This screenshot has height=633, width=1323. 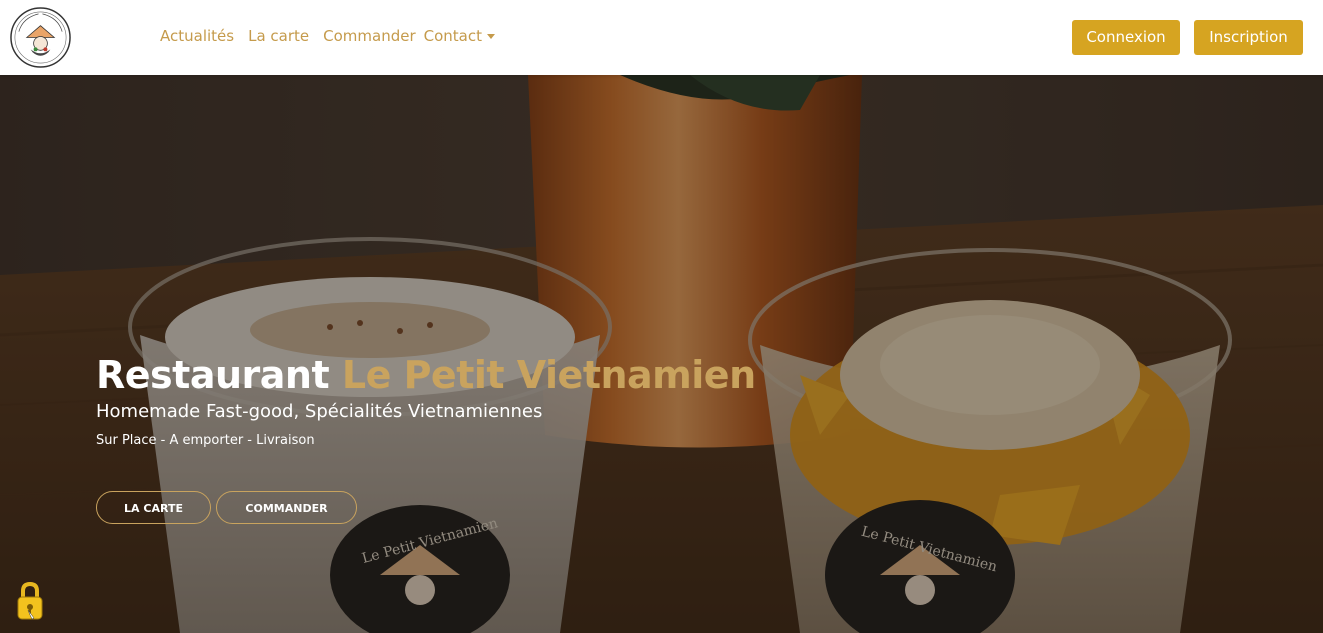 I want to click on hero-title: Restaurant Le Petit Vietnamien, so click(x=426, y=375).